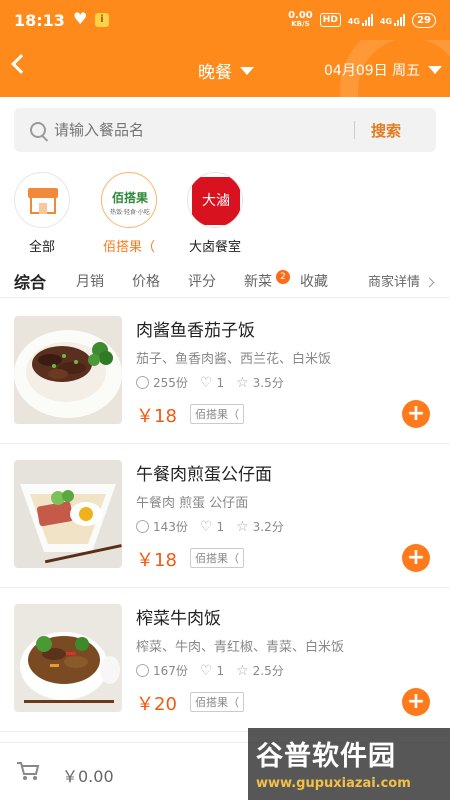 This screenshot has height=800, width=450. What do you see at coordinates (424, 20) in the screenshot?
I see `battery-icon: 29` at bounding box center [424, 20].